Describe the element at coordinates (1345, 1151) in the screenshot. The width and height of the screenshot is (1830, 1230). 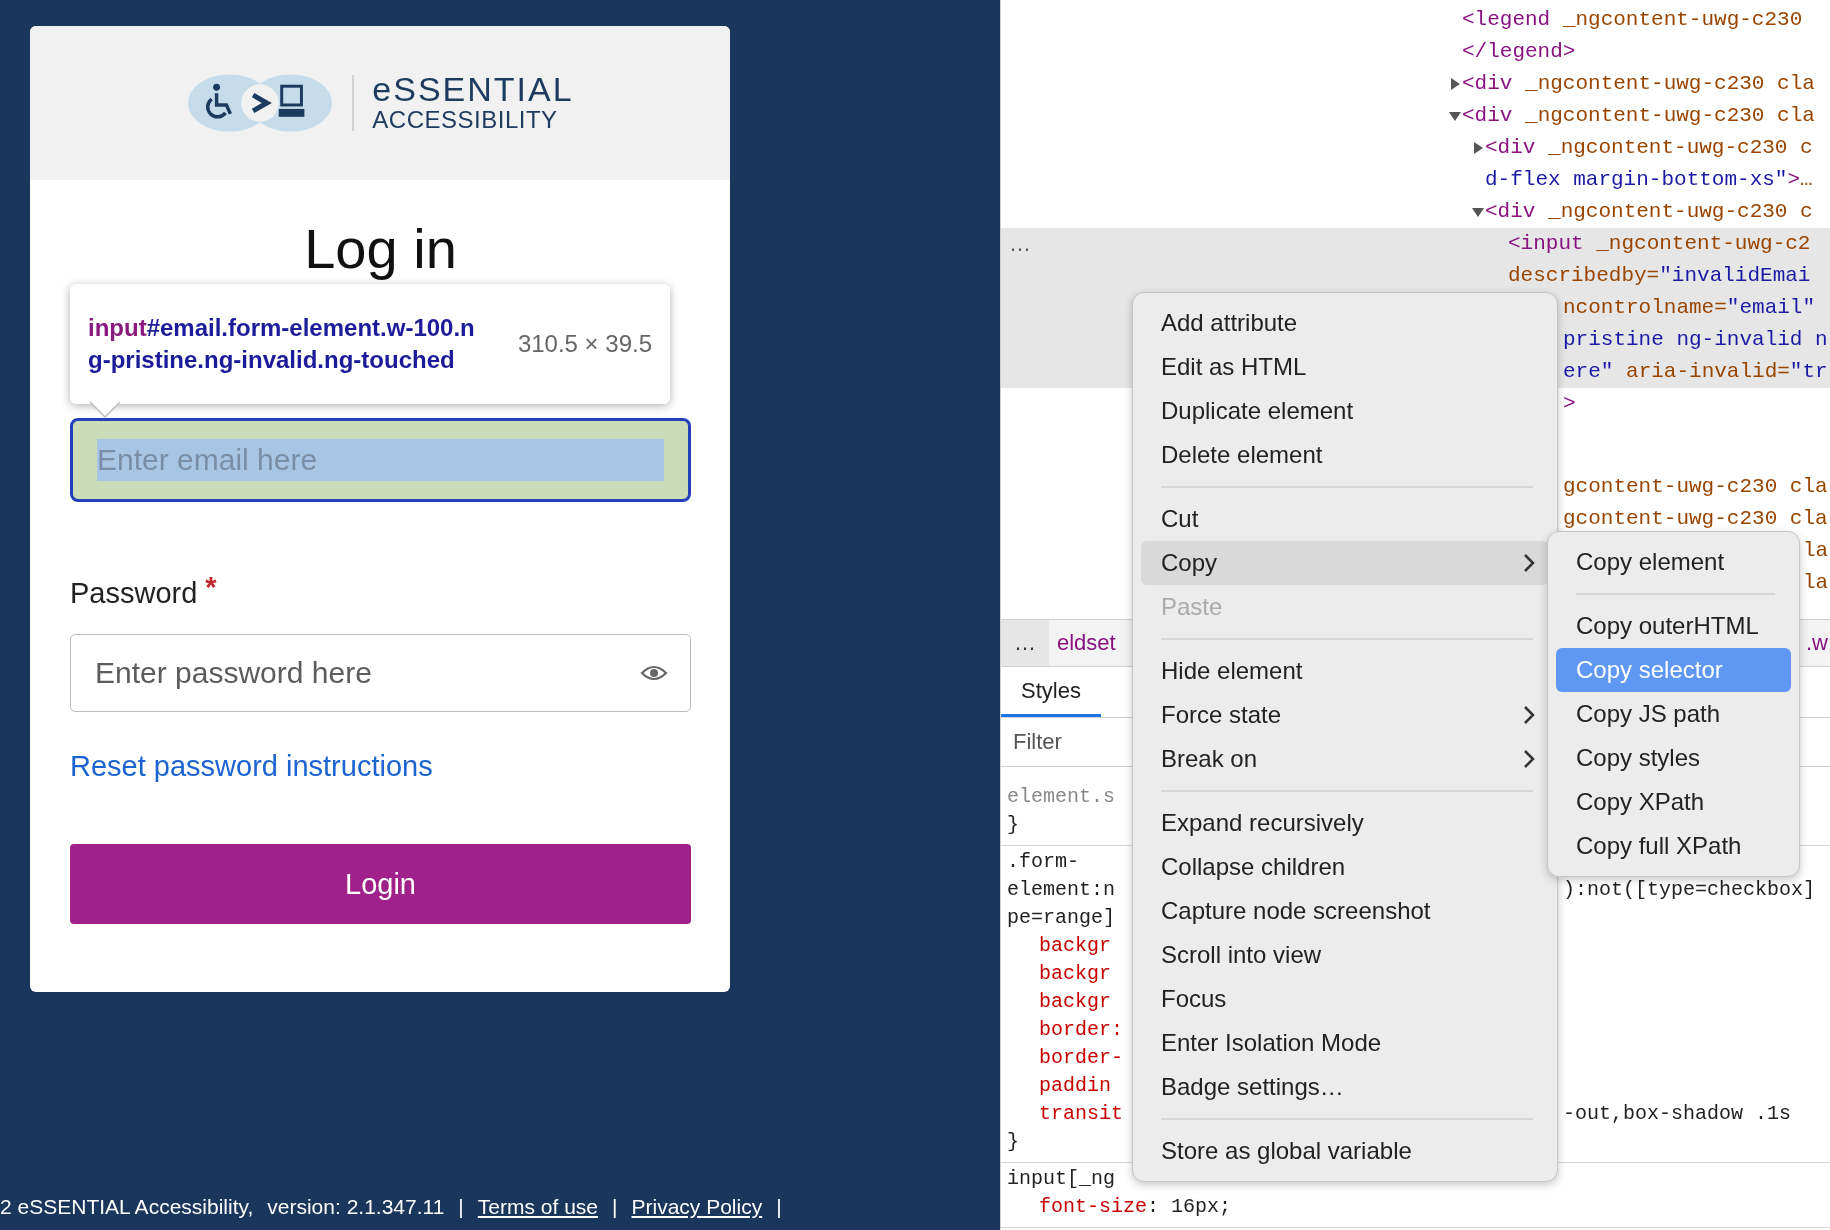
I see `menu-item: Store as global variable` at that location.